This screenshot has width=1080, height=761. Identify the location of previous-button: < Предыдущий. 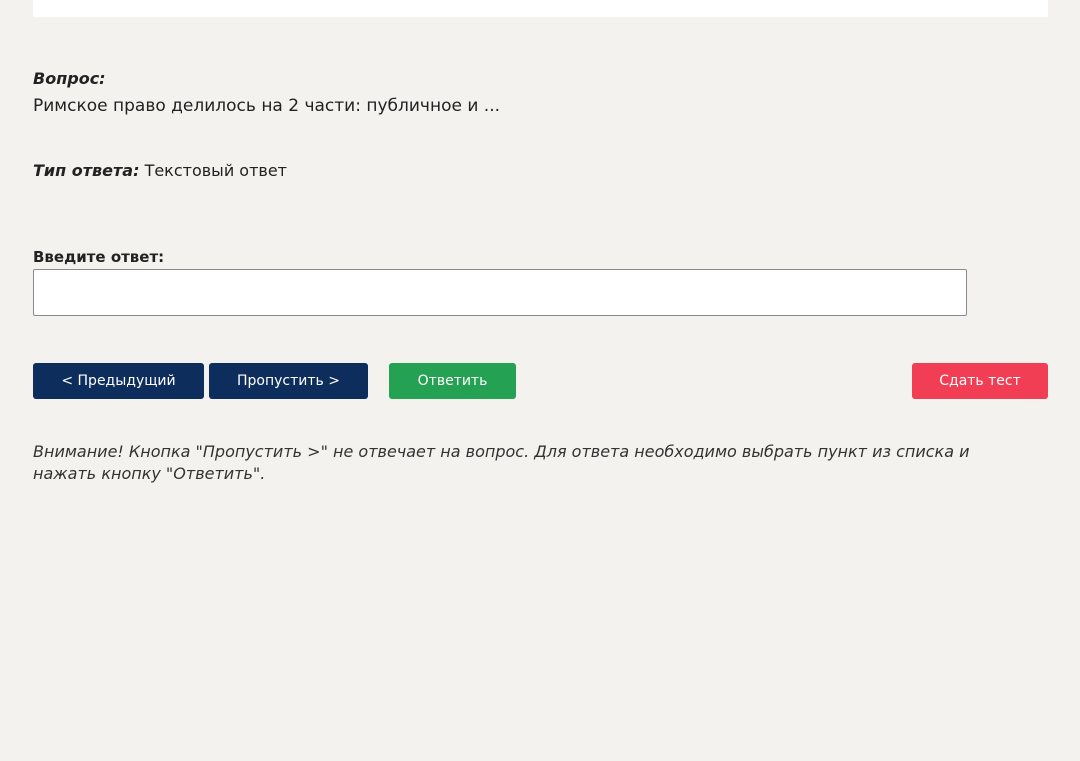
(118, 381).